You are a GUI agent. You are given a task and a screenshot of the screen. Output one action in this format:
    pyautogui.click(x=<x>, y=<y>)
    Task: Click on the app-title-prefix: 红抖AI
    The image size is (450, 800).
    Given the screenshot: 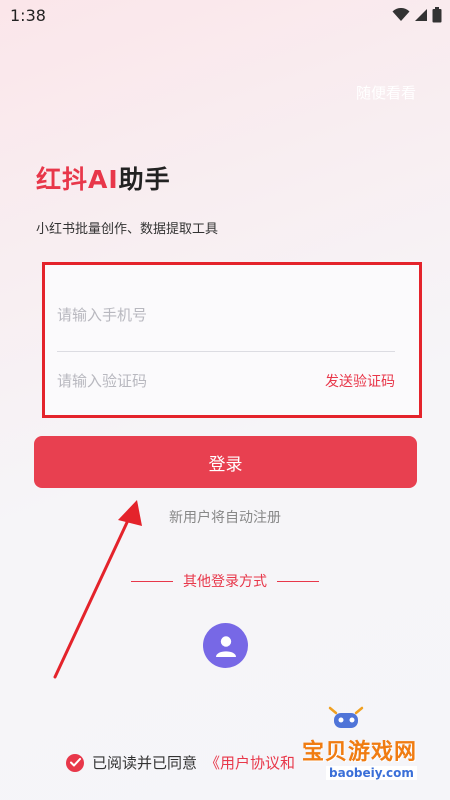 What is the action you would take?
    pyautogui.click(x=77, y=179)
    